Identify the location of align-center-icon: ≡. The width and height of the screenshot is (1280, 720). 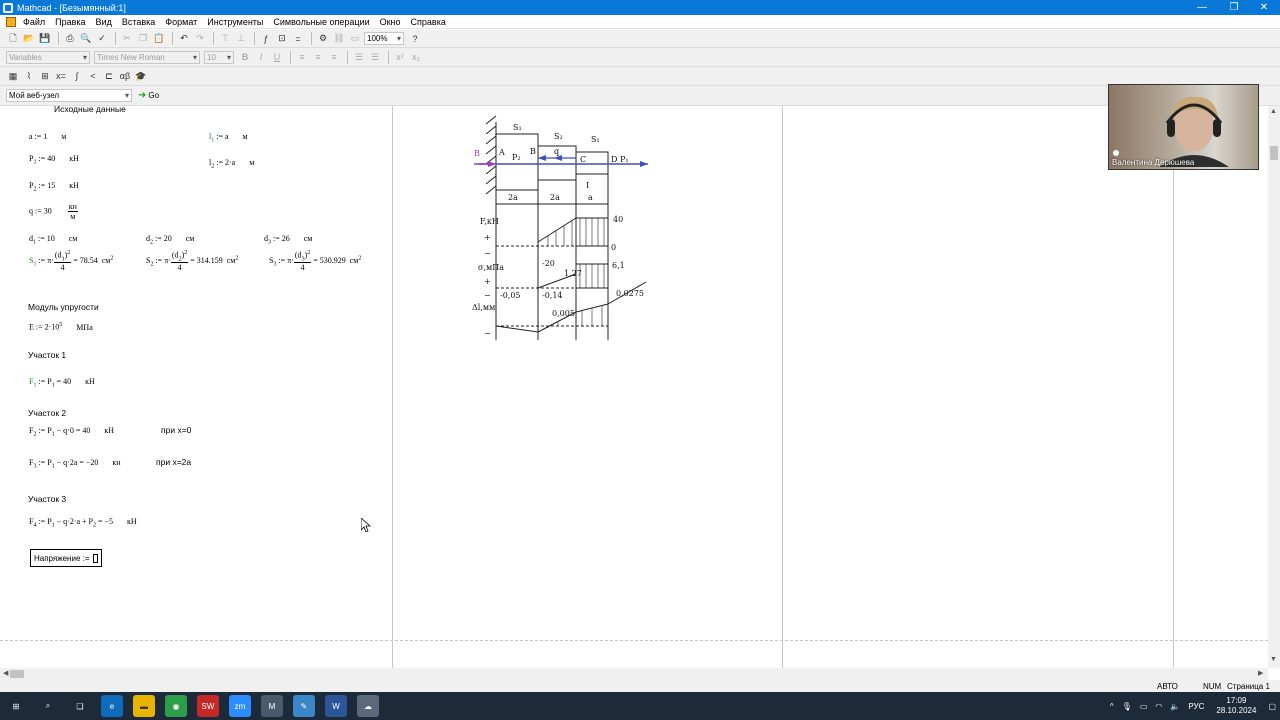
(318, 57).